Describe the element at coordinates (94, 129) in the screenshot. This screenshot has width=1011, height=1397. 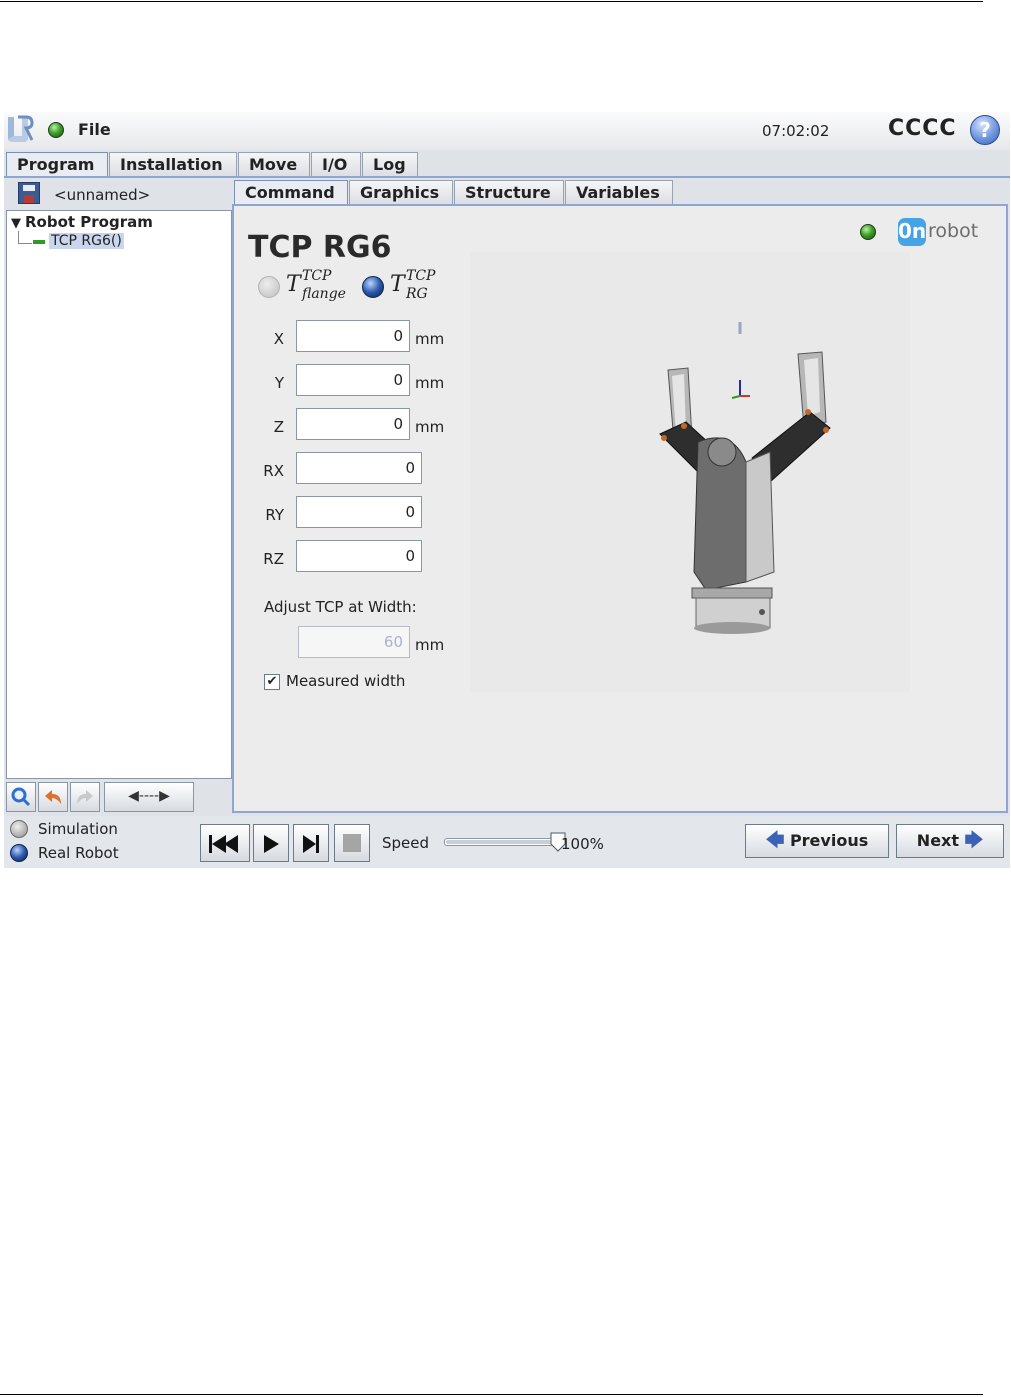
I see `file-menu: File` at that location.